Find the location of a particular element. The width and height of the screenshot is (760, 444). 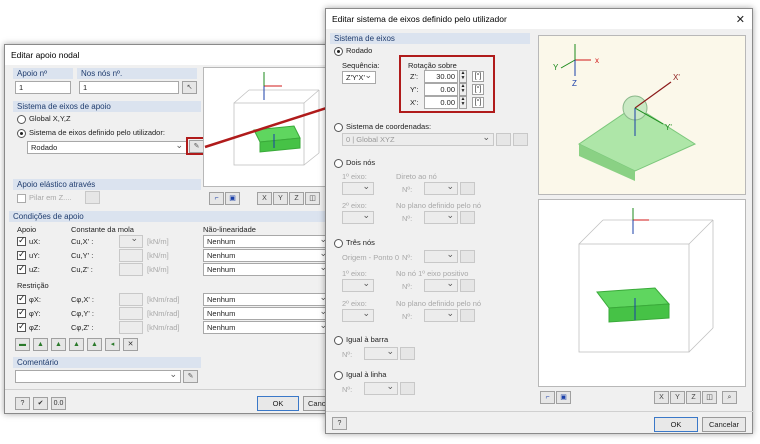

third-node-pick-icon is located at coordinates (467, 285).